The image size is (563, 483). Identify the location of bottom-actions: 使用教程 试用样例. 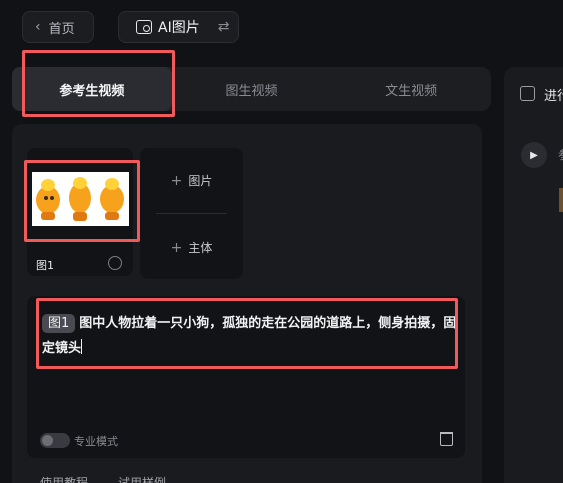
(103, 478).